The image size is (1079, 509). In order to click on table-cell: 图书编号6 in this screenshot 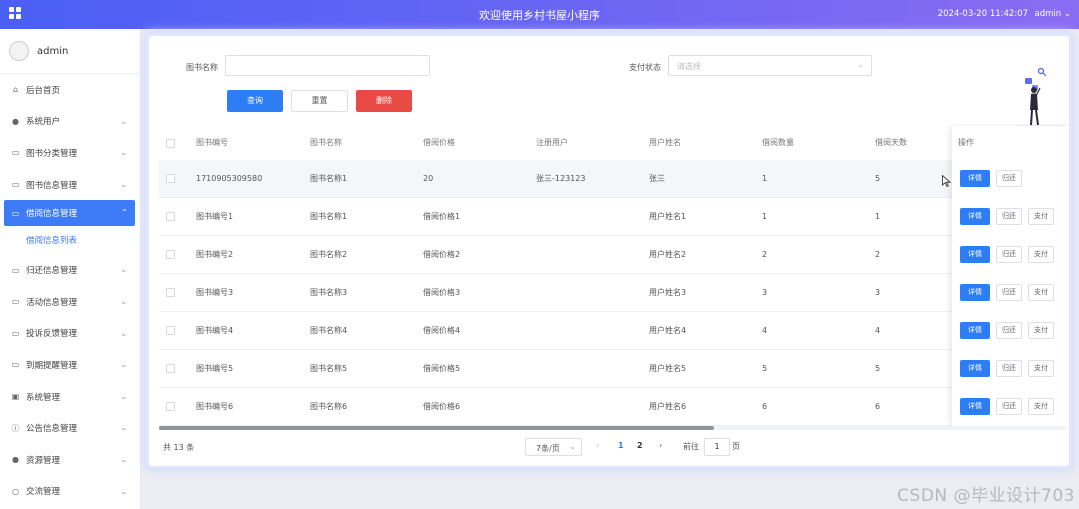, I will do `click(215, 406)`.